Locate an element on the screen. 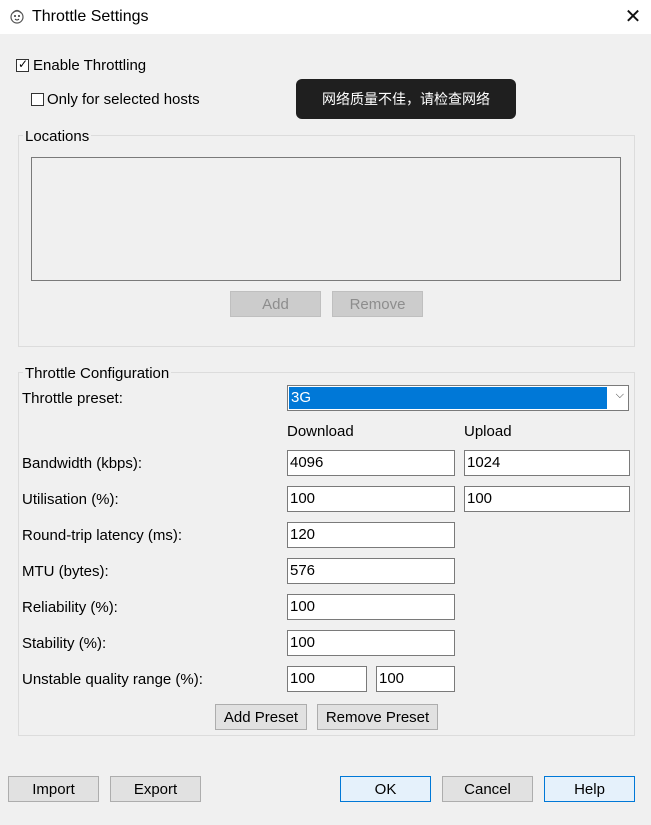  chevron-down-icon: ⌵ is located at coordinates (620, 395).